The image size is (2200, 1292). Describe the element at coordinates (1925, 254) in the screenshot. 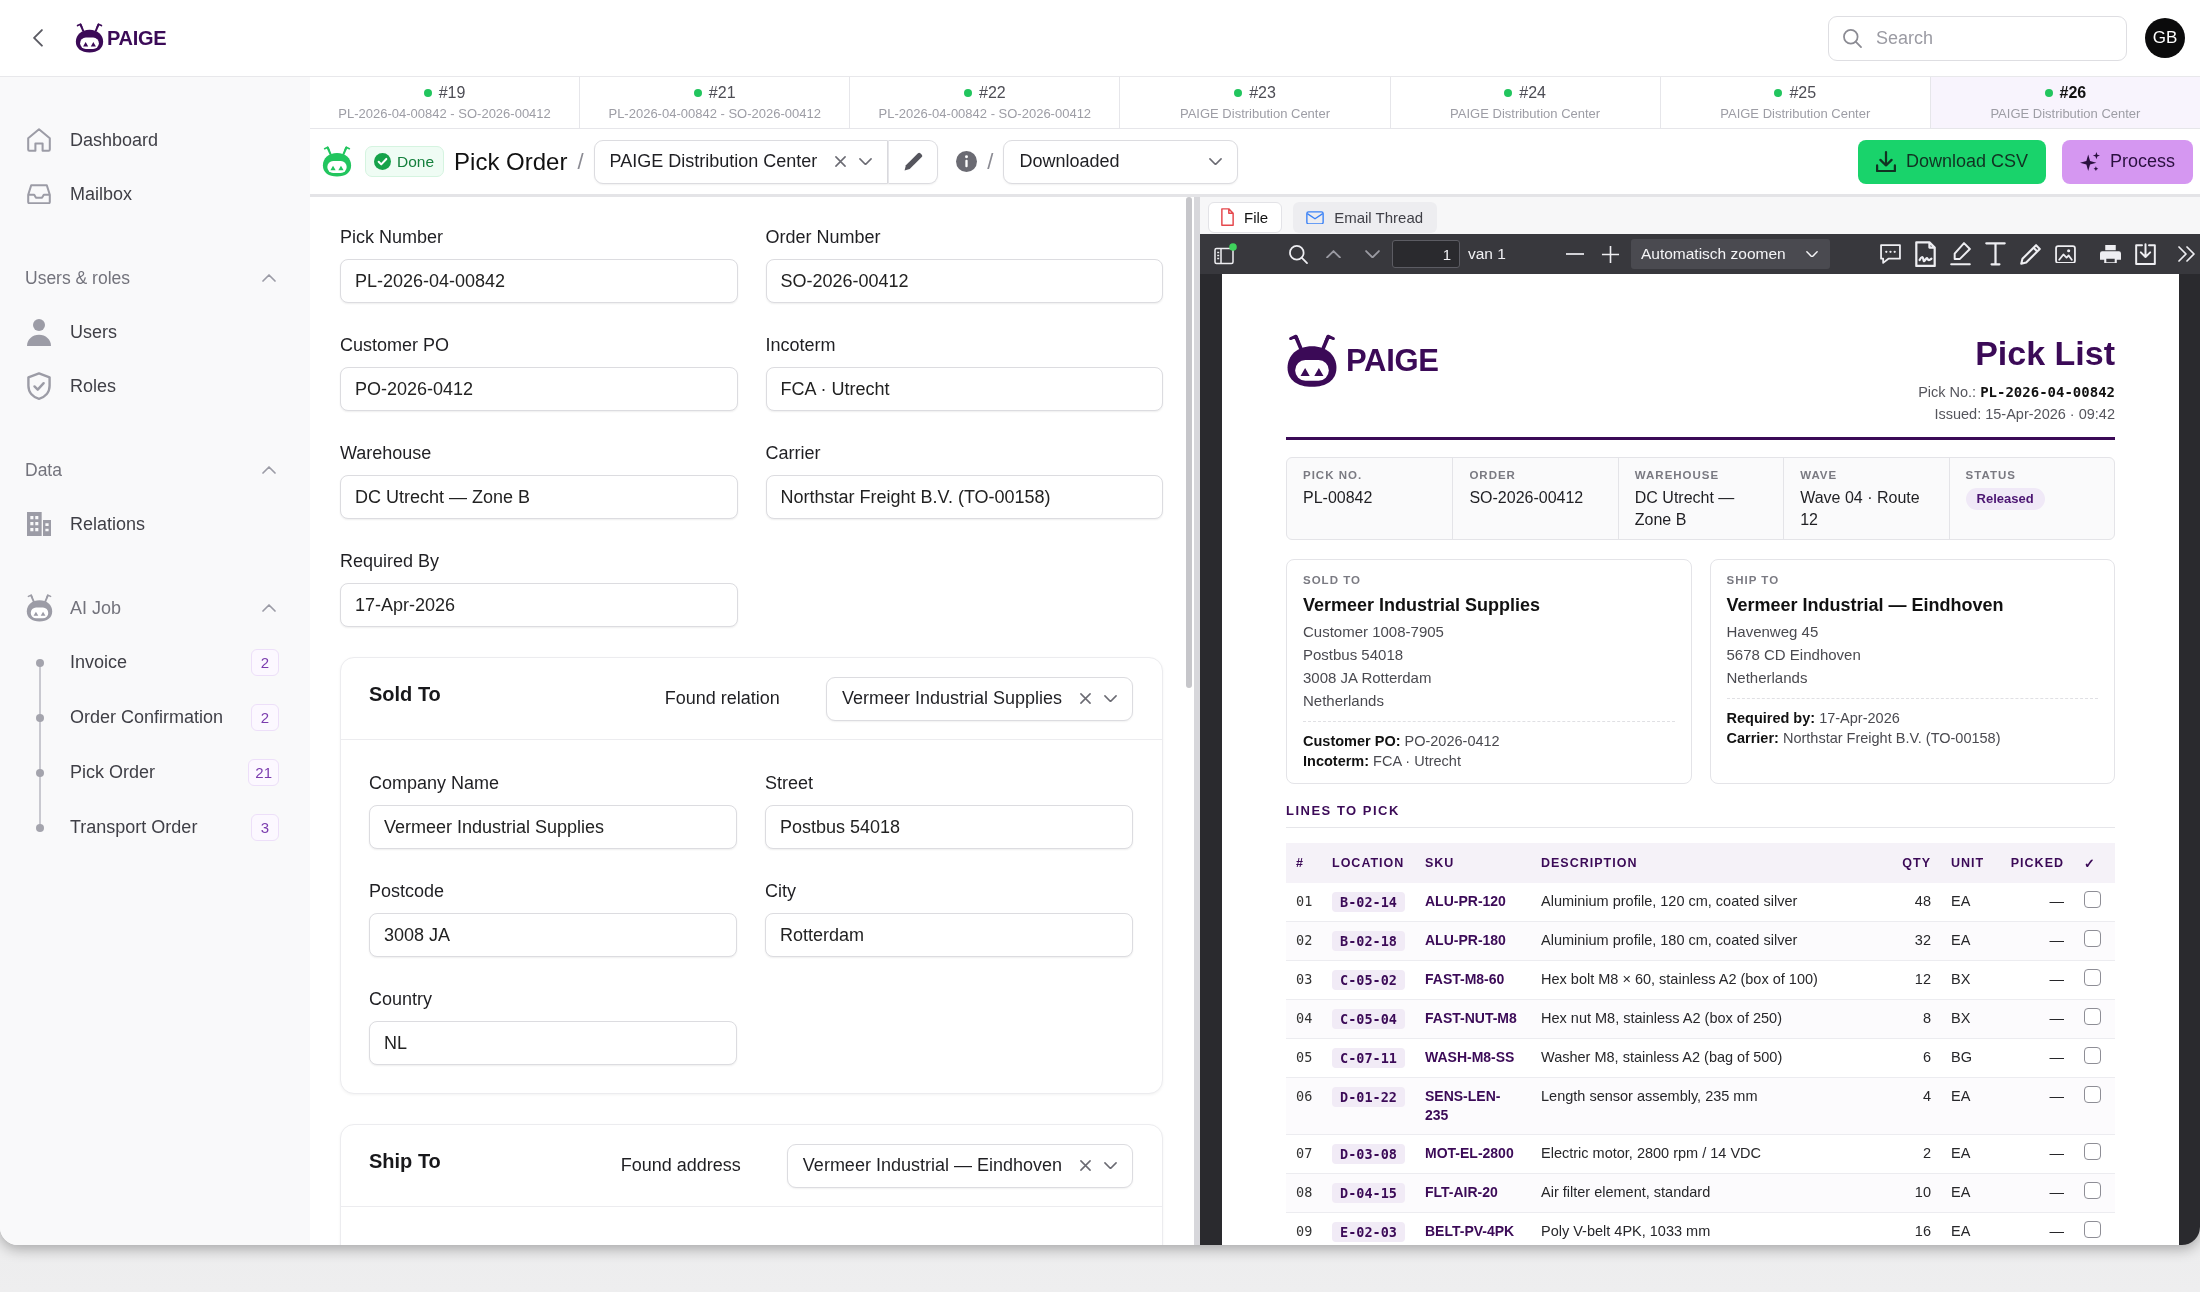

I see `signature-icon` at that location.